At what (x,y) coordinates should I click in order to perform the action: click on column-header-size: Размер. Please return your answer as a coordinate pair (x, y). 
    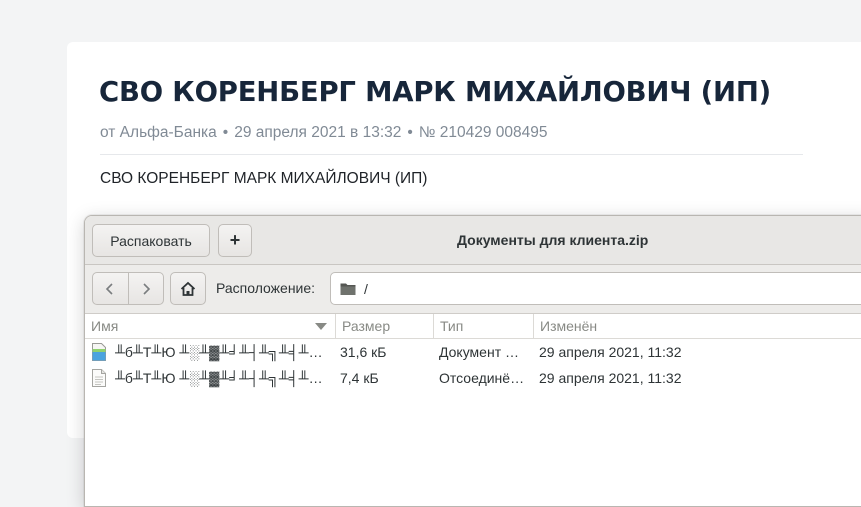
    Looking at the image, I should click on (384, 326).